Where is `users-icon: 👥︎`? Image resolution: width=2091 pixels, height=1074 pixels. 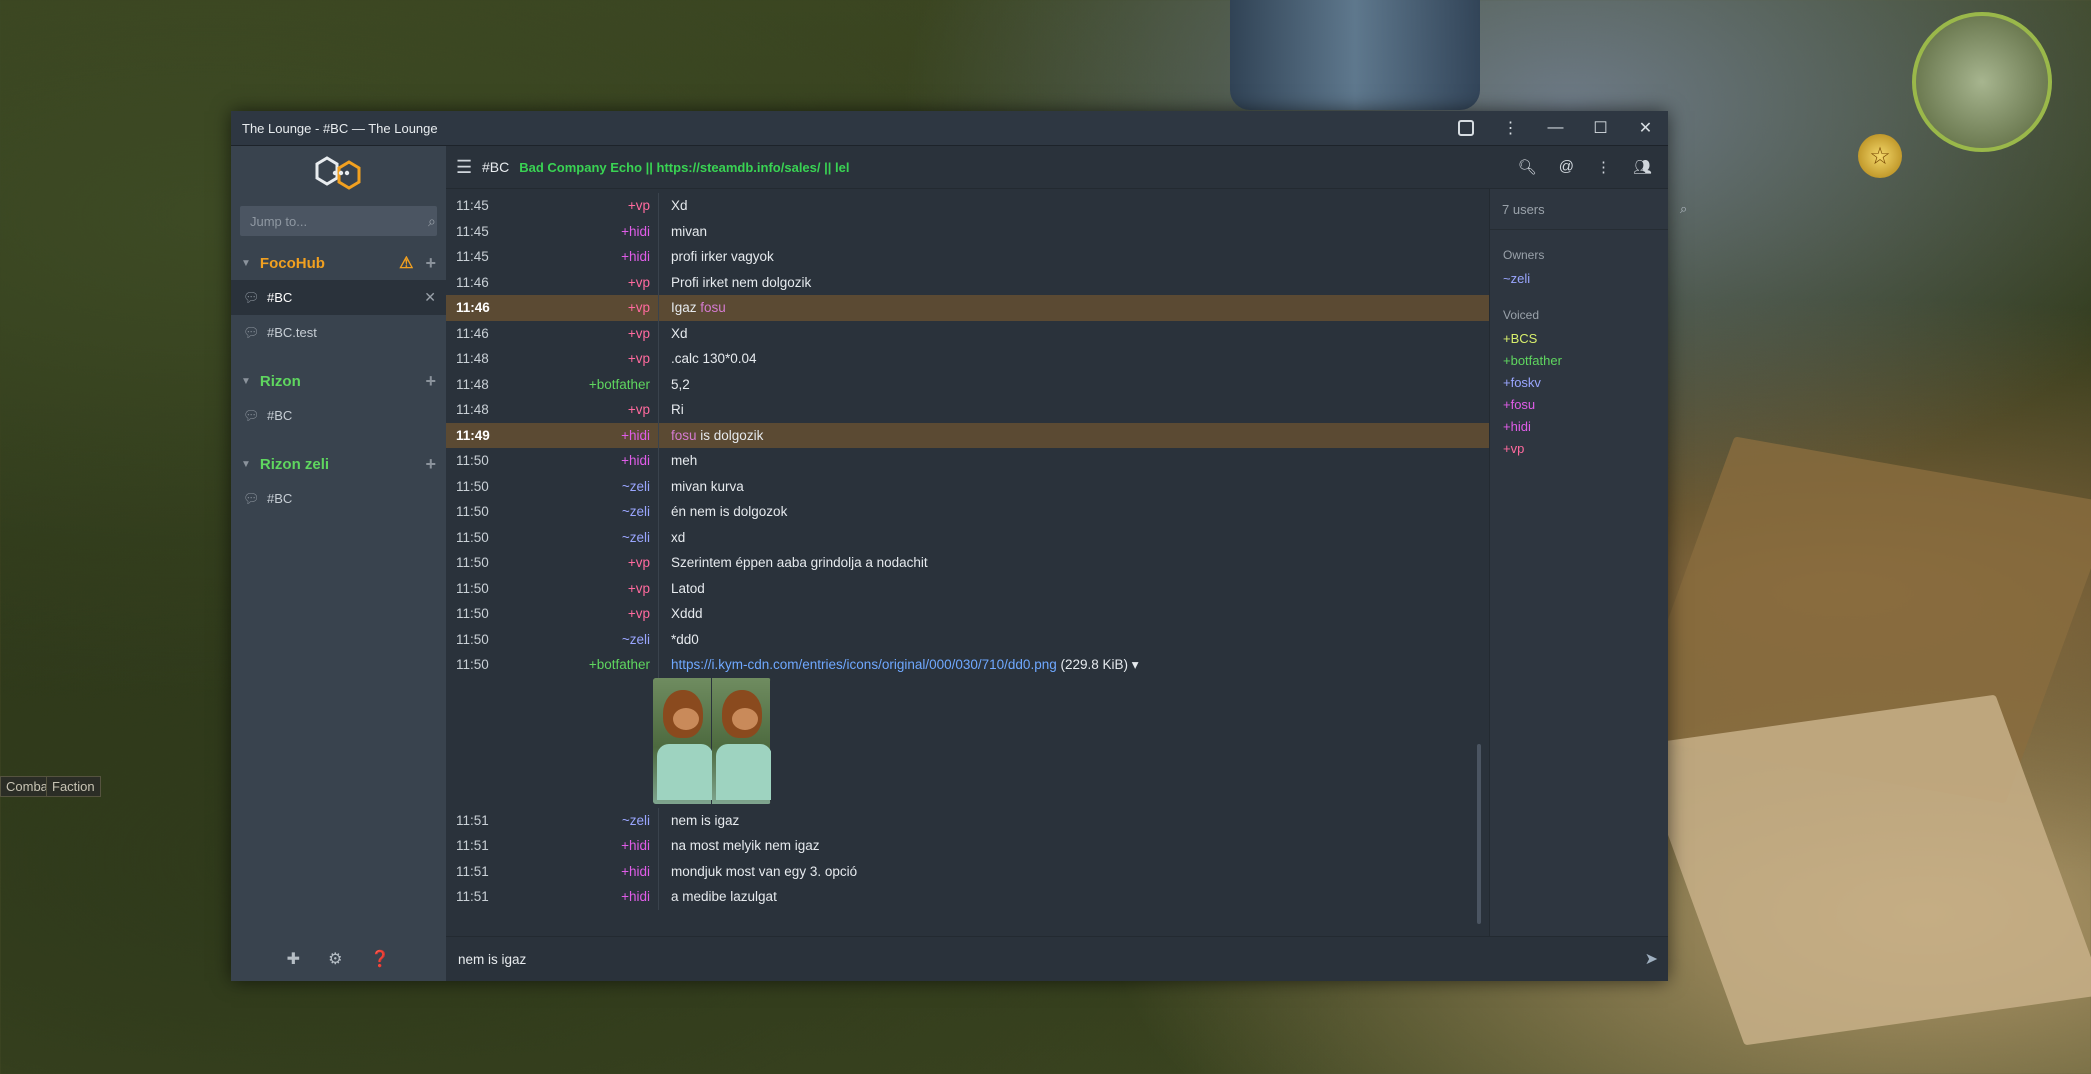 users-icon: 👥︎ is located at coordinates (1642, 167).